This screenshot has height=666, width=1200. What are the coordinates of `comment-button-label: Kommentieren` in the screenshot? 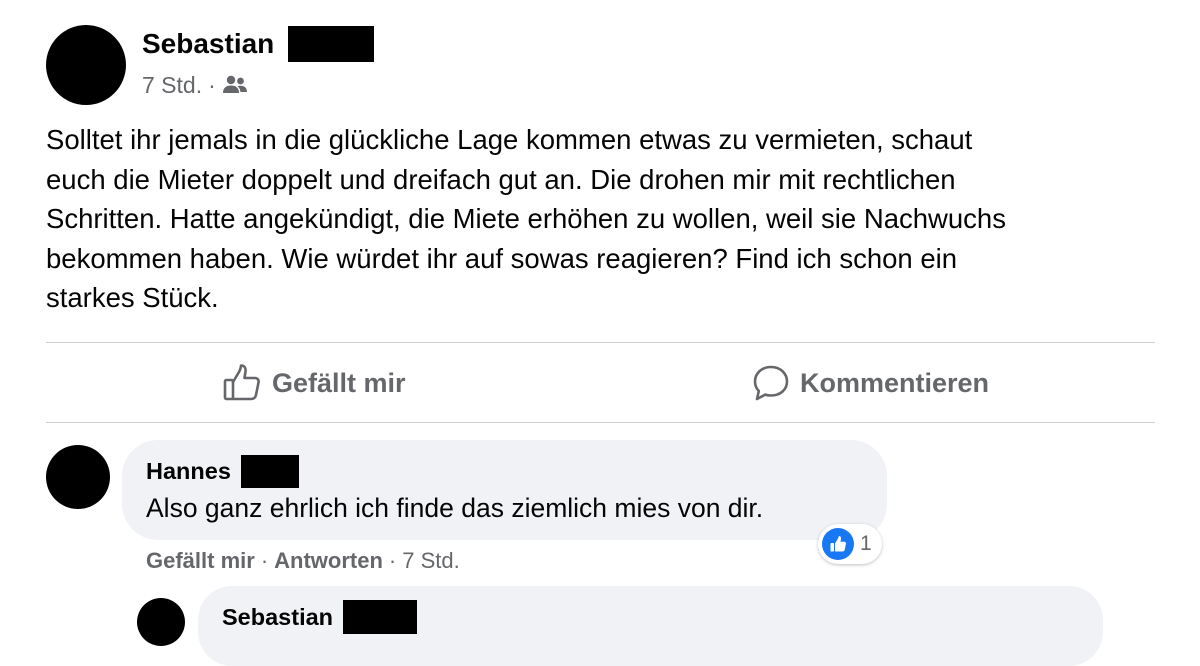 It's located at (895, 382).